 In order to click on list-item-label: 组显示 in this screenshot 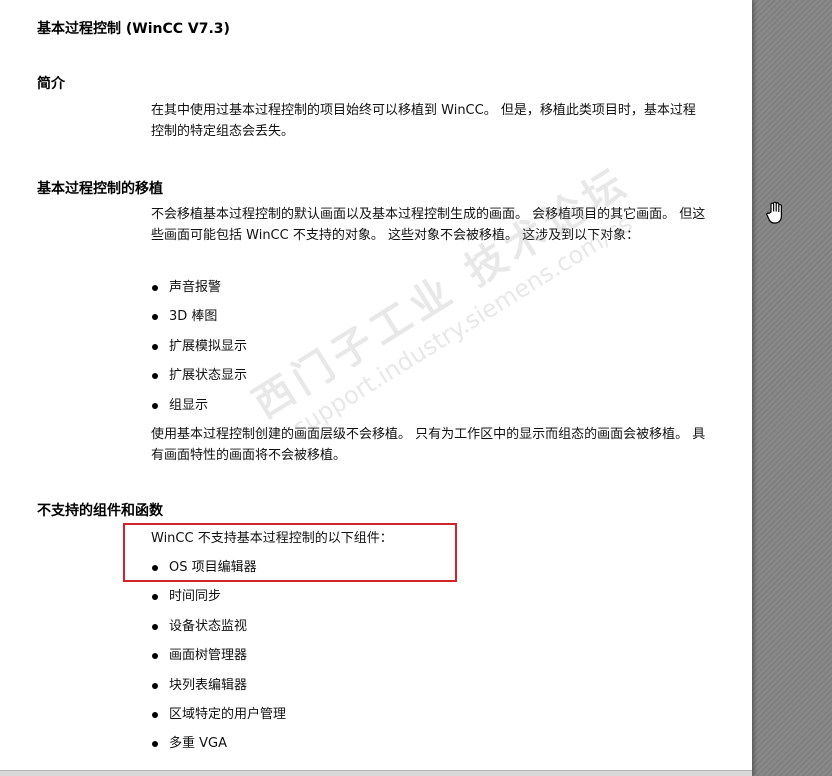, I will do `click(189, 405)`.